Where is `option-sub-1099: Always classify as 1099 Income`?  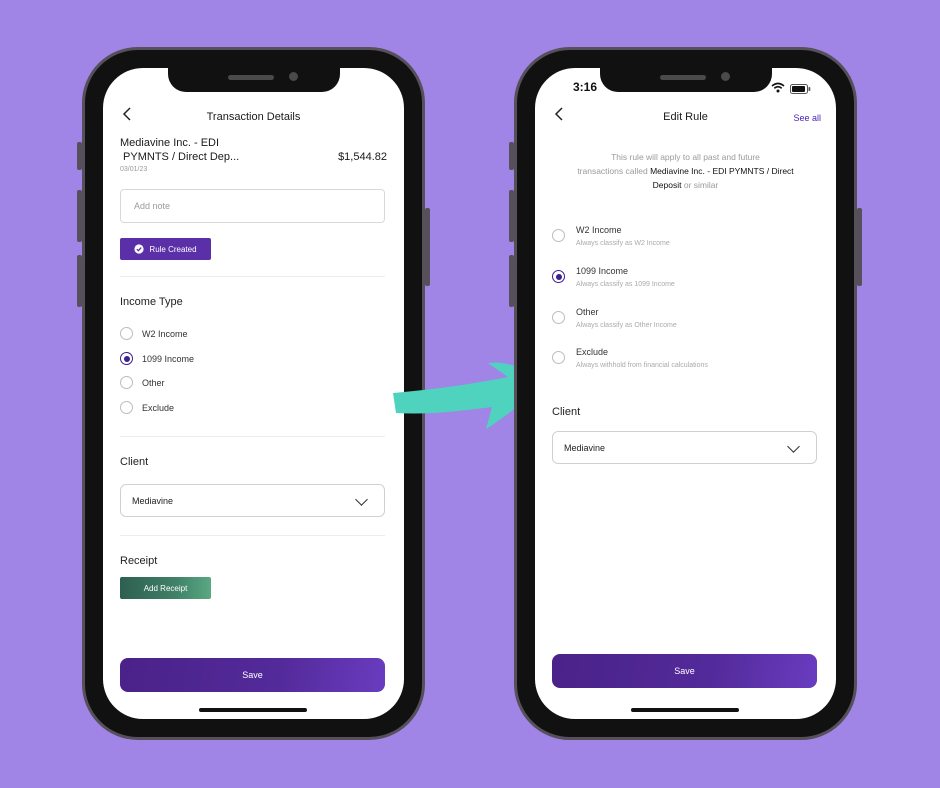
option-sub-1099: Always classify as 1099 Income is located at coordinates (625, 284).